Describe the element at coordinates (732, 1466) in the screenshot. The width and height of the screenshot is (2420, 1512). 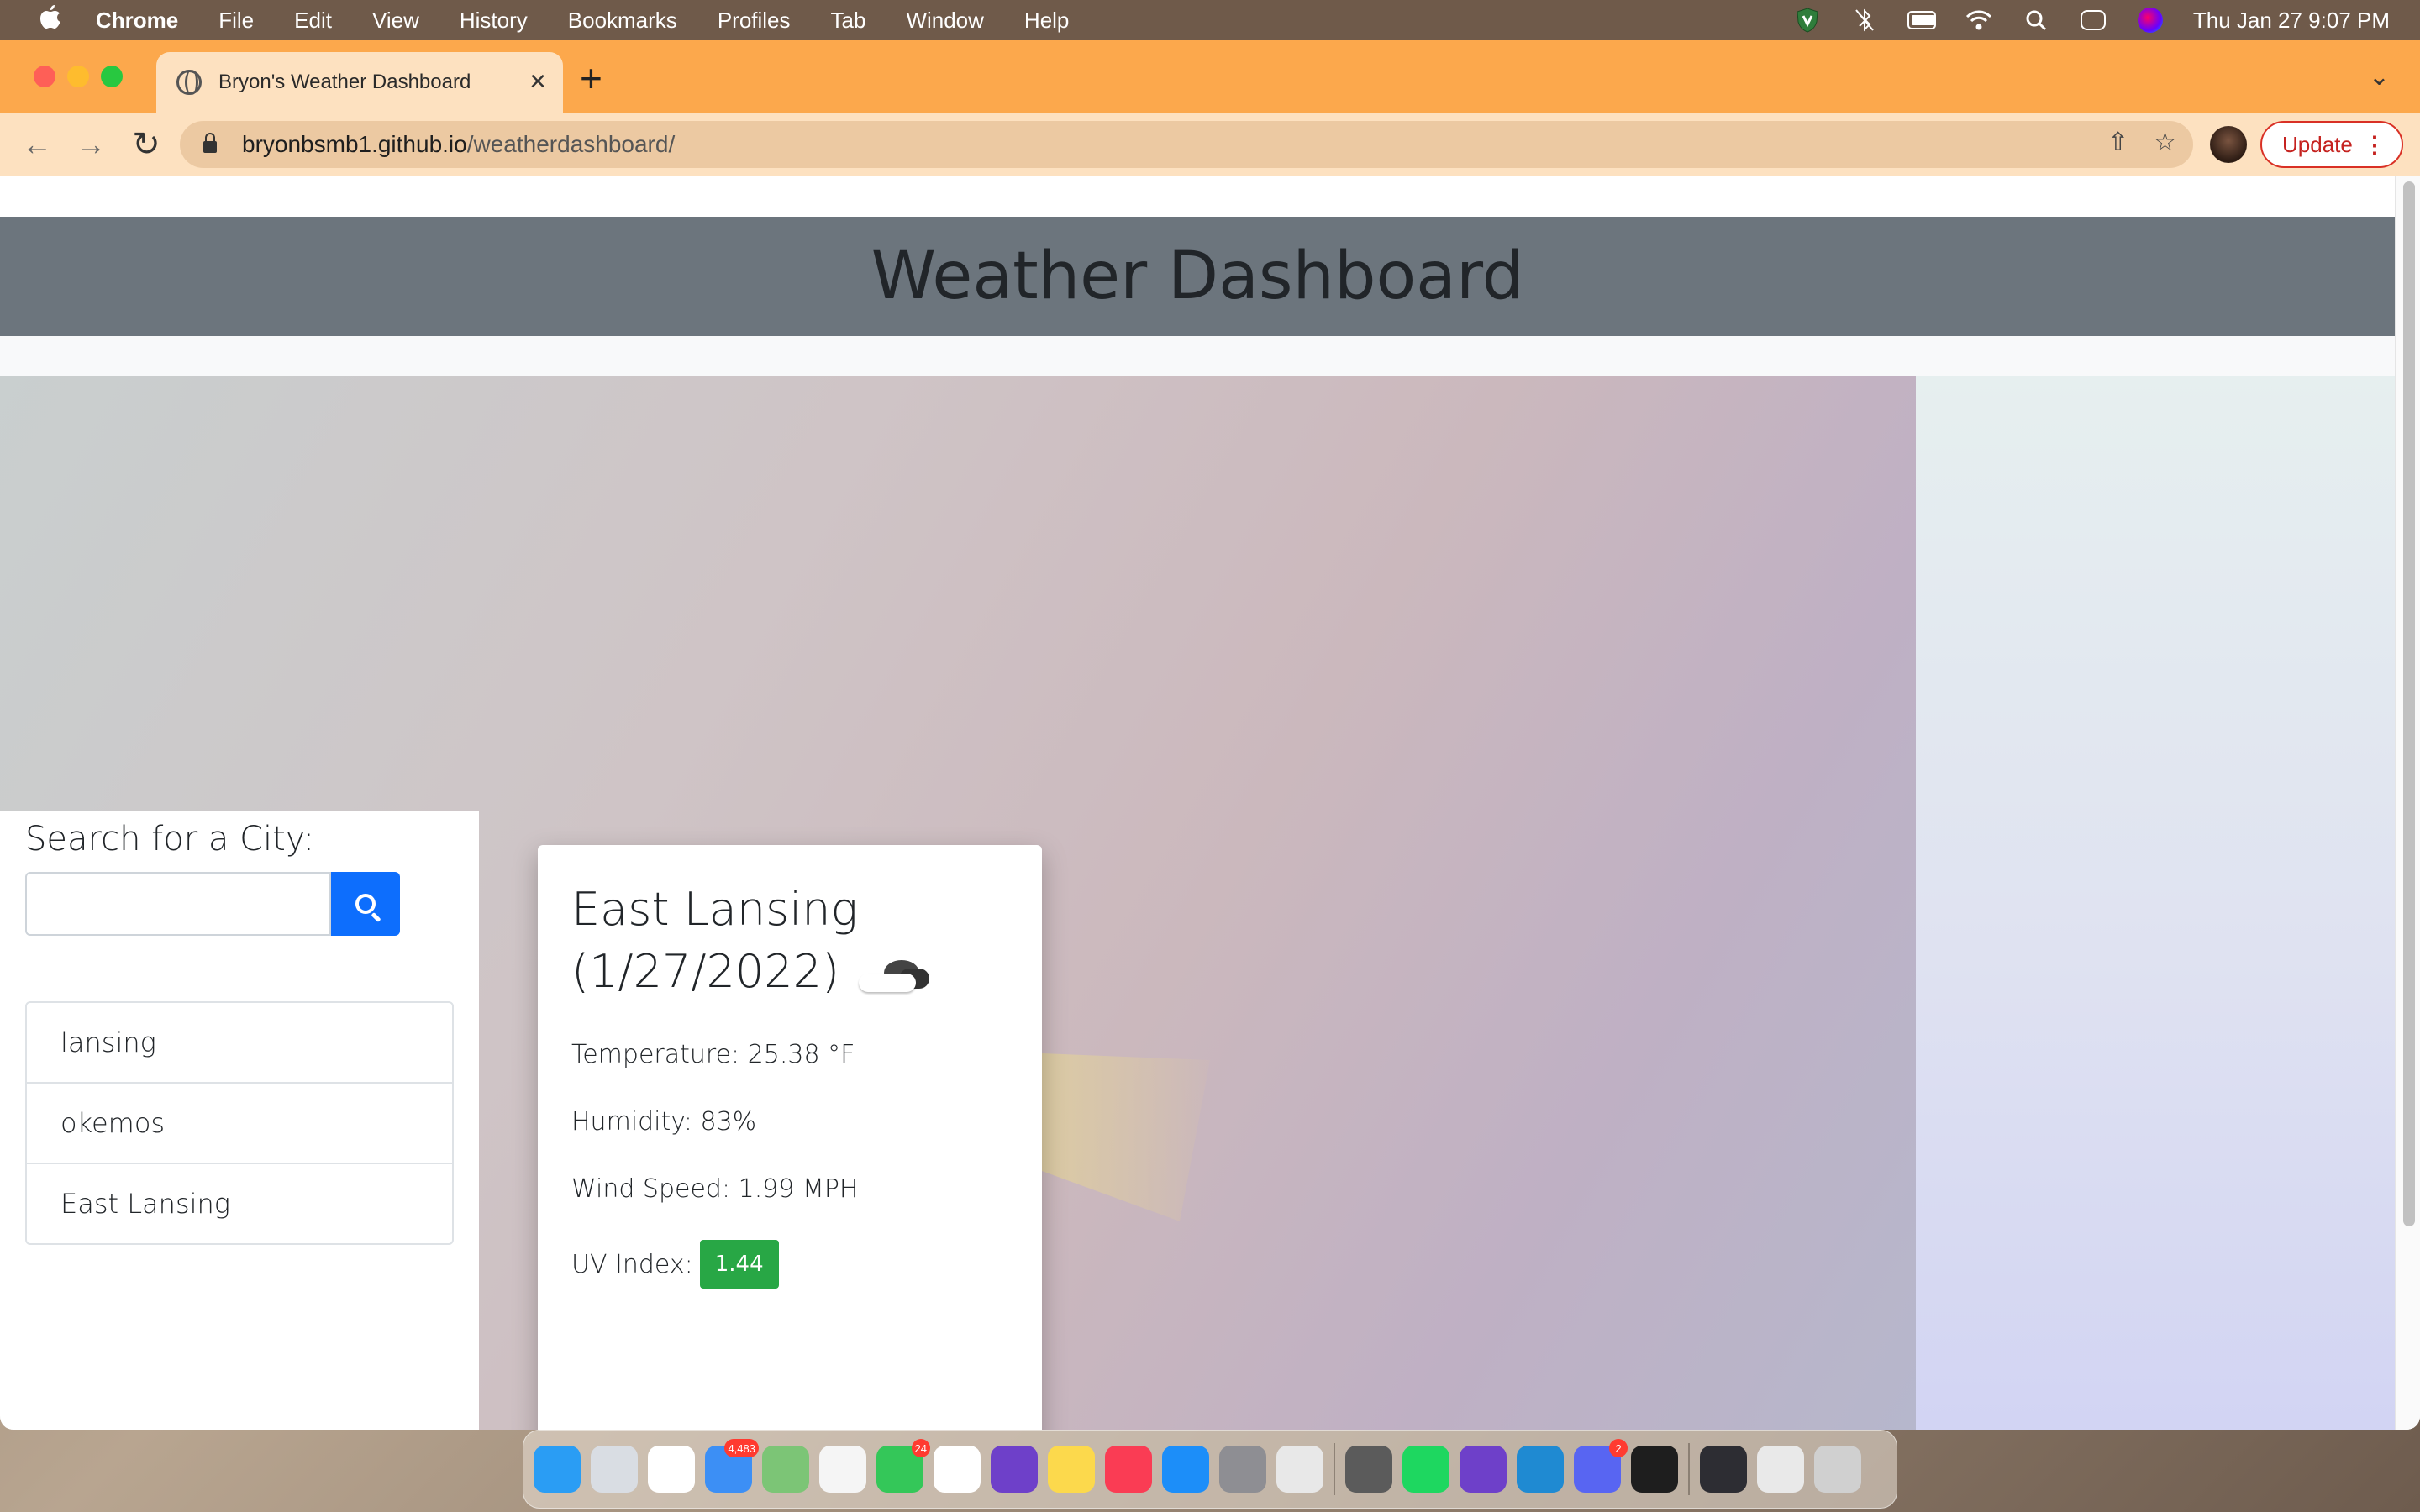
I see `dock-mail-icon: 4,483` at that location.